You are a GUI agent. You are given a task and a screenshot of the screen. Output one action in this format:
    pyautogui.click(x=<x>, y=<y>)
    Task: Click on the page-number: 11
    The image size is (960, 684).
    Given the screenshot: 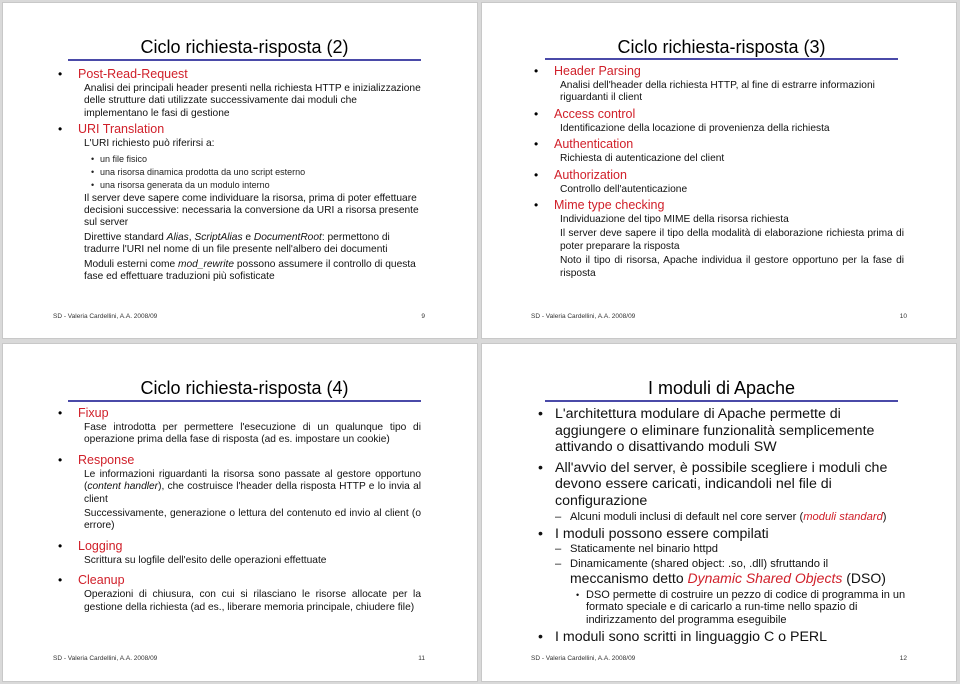 What is the action you would take?
    pyautogui.click(x=421, y=658)
    